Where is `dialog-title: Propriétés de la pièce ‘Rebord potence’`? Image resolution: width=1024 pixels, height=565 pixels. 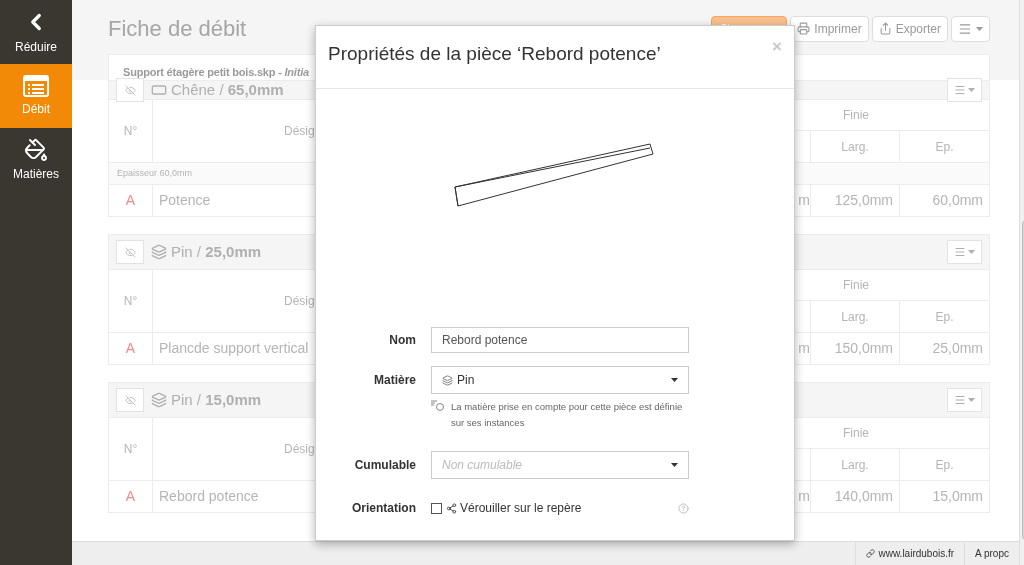
dialog-title: Propriétés de la pièce ‘Rebord potence’ is located at coordinates (494, 54).